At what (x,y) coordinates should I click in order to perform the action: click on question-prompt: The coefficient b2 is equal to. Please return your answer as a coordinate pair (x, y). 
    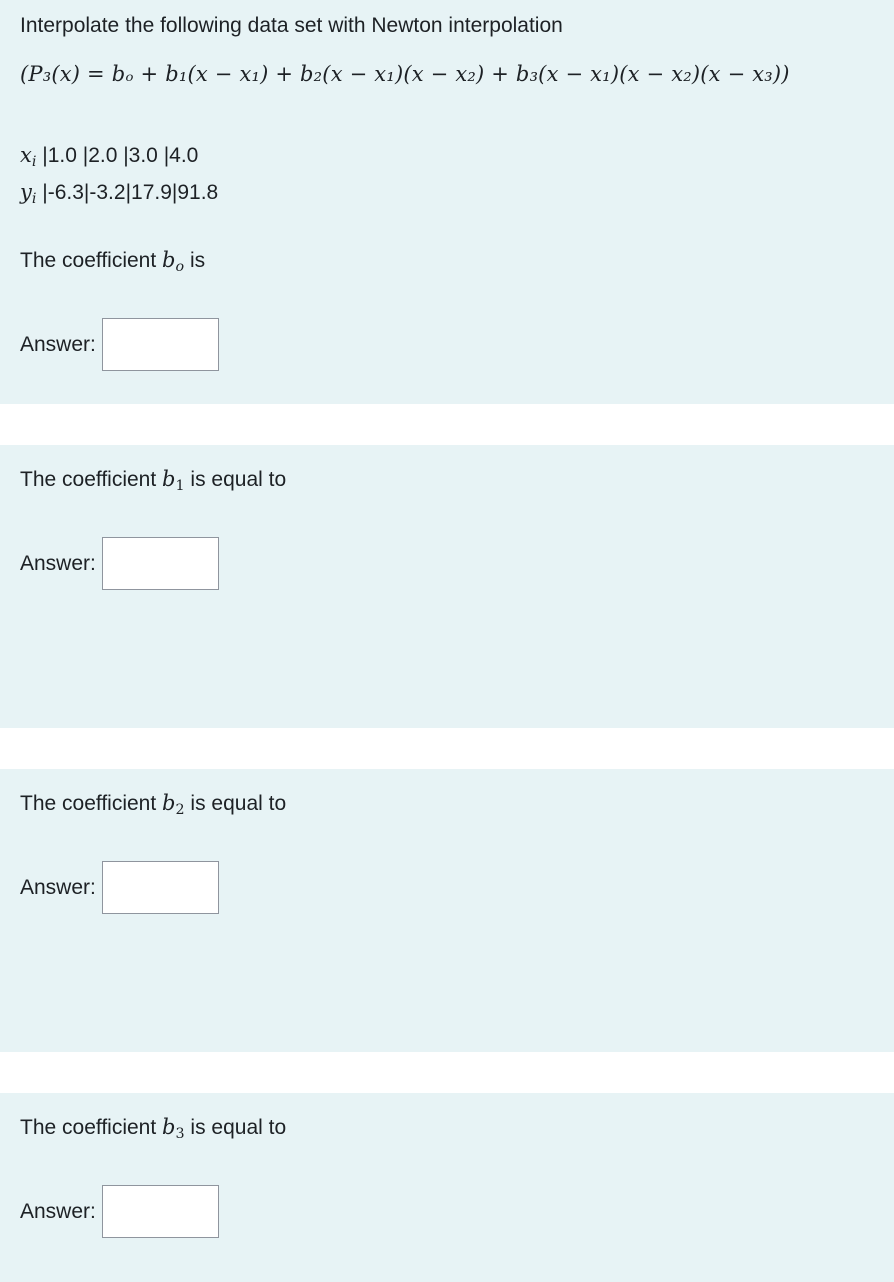
    Looking at the image, I should click on (153, 804).